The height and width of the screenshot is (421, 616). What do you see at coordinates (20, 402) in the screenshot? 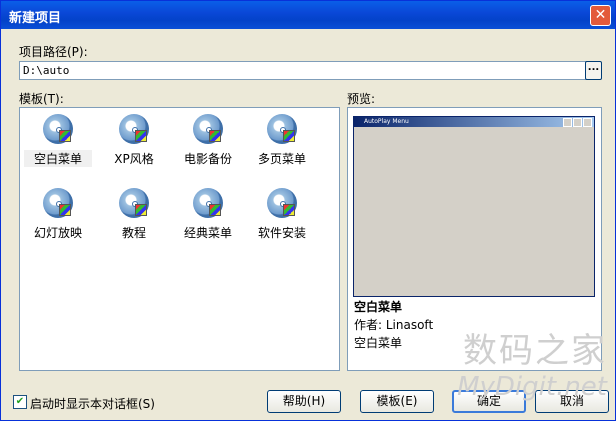
I see `show-on-start-checkbox: ✔` at bounding box center [20, 402].